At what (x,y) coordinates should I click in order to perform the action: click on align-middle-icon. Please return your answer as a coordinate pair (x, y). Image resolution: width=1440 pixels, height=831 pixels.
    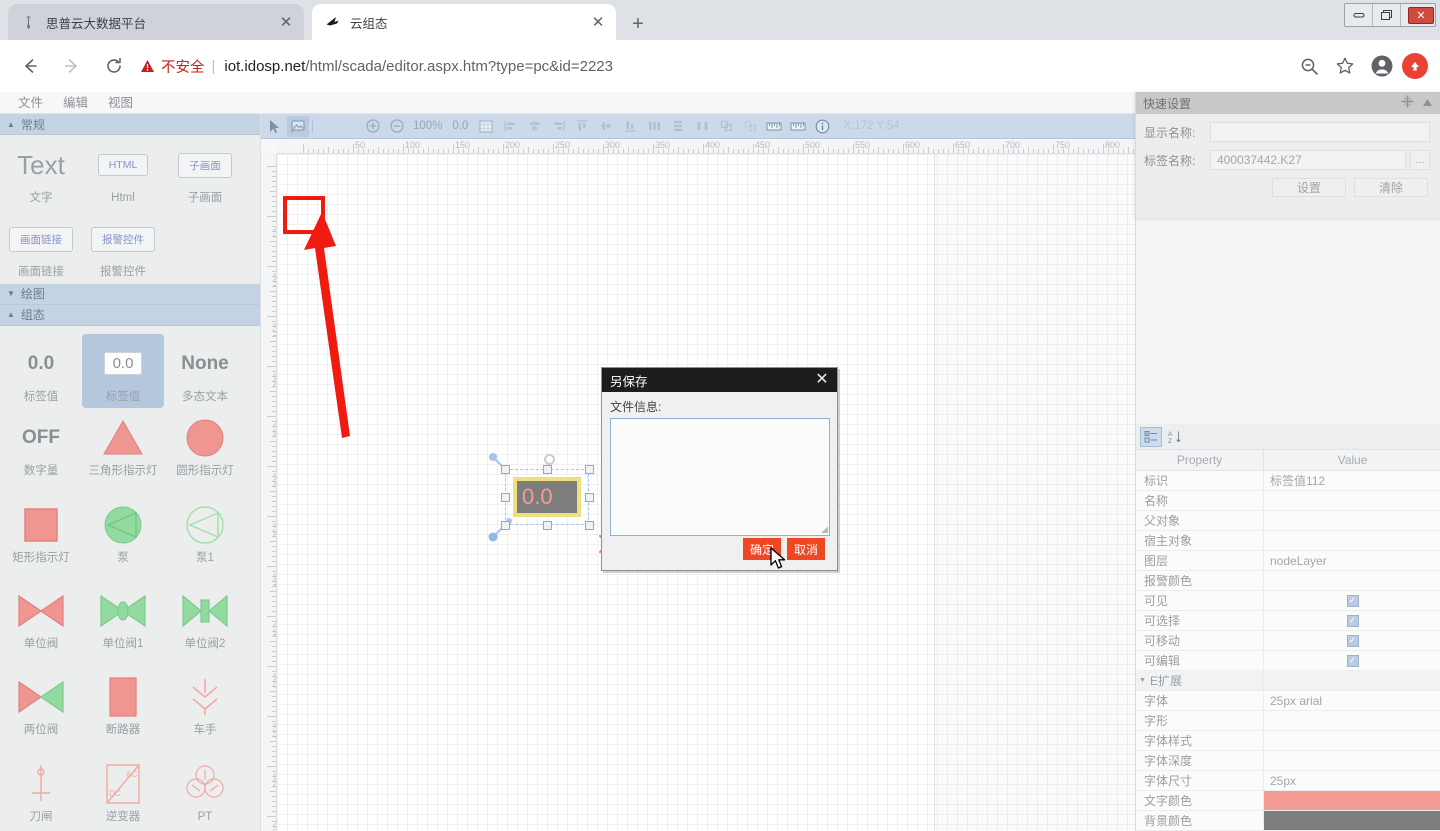
    Looking at the image, I should click on (606, 126).